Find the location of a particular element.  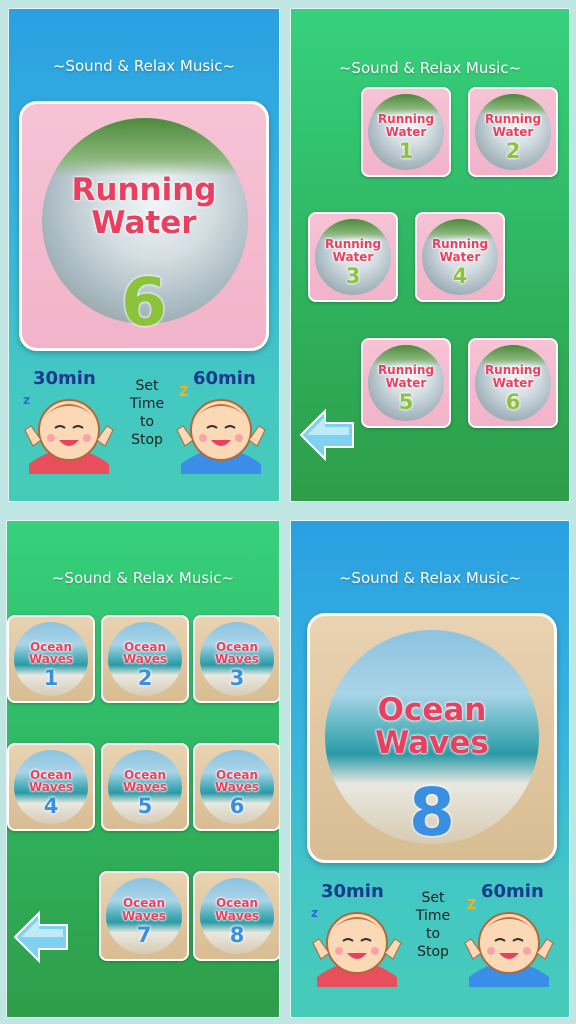

running-water-tile-6: Running Water 6 is located at coordinates (513, 383).